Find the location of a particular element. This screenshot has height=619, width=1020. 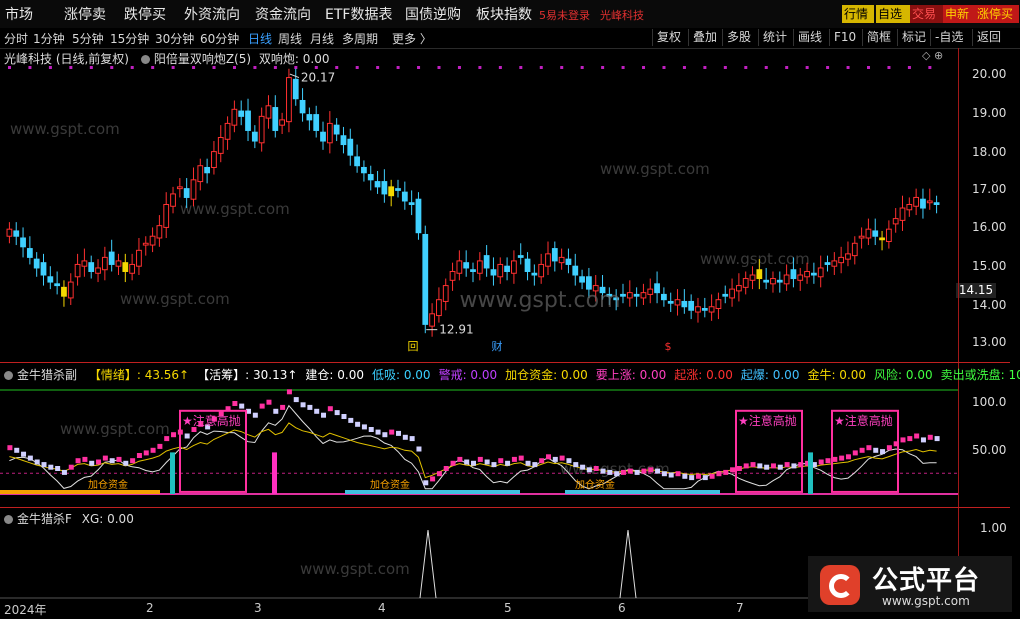

period-more: 更多 〉 is located at coordinates (412, 38).